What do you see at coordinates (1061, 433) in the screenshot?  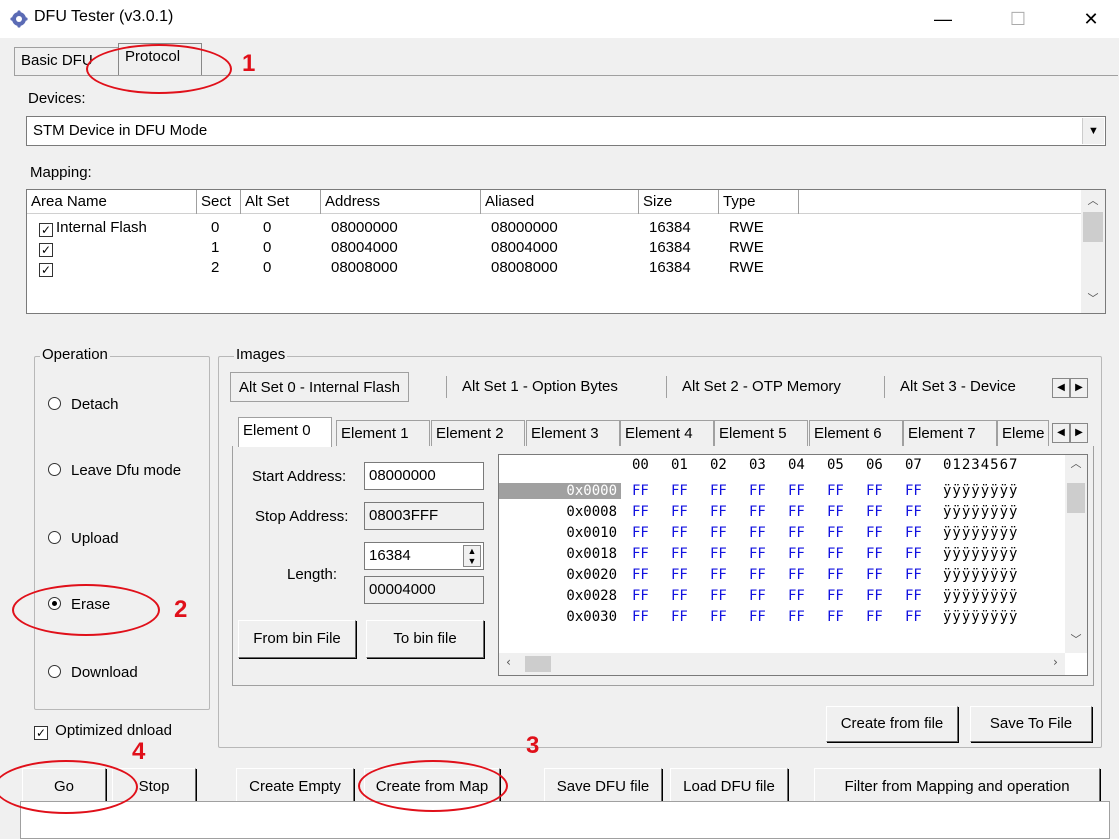 I see `element-left-arrow-icon: ◀` at bounding box center [1061, 433].